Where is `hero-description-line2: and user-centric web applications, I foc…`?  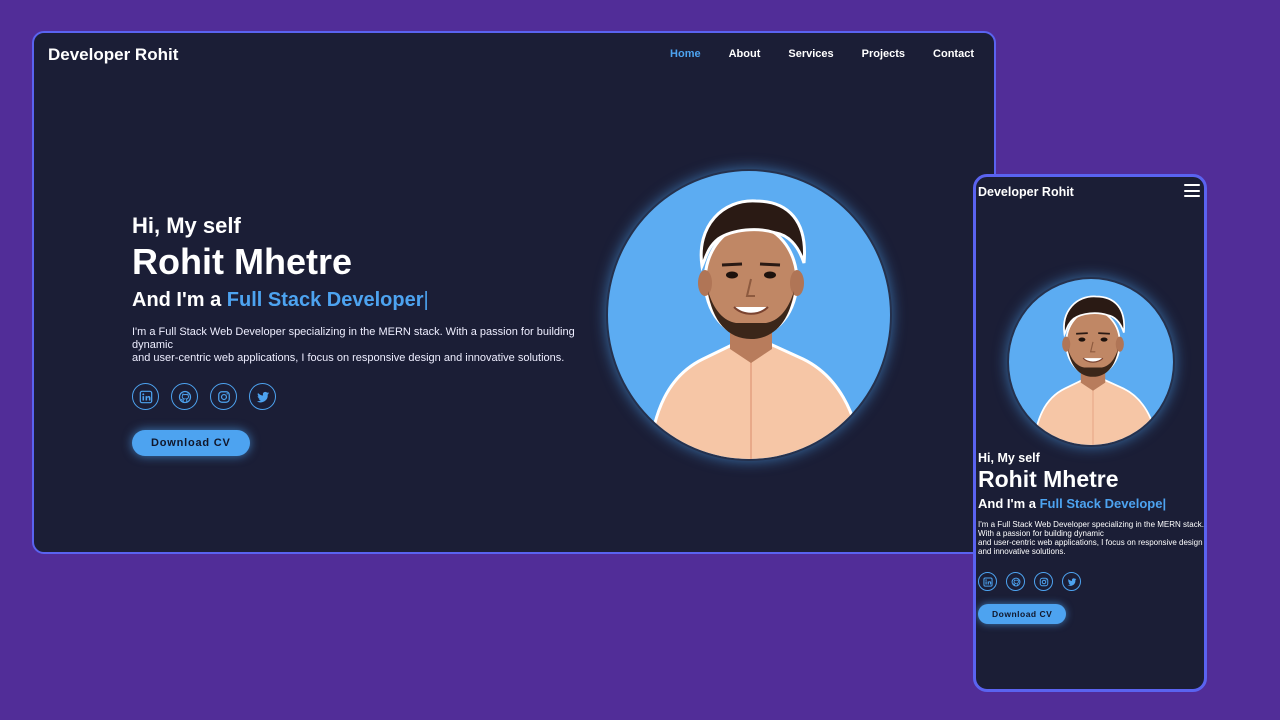 hero-description-line2: and user-centric web applications, I foc… is located at coordinates (348, 358).